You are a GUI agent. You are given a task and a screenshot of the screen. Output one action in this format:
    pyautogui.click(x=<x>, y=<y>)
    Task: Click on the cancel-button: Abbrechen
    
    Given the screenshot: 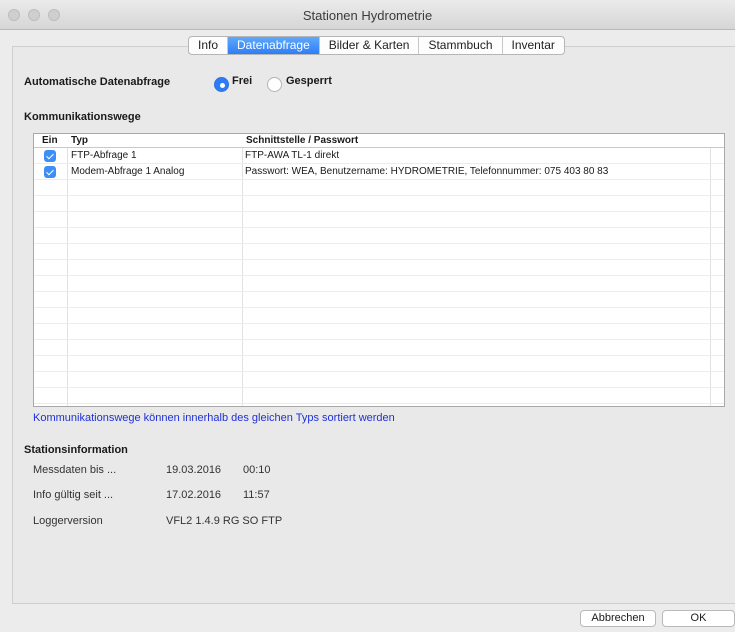 What is the action you would take?
    pyautogui.click(x=618, y=618)
    